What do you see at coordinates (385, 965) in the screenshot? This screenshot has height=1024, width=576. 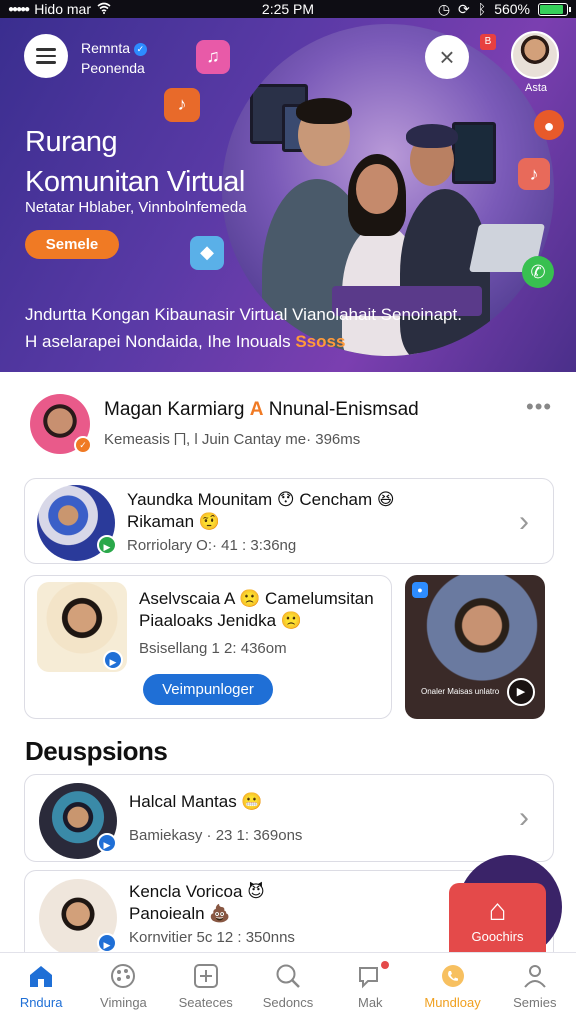 I see `notification-dot` at bounding box center [385, 965].